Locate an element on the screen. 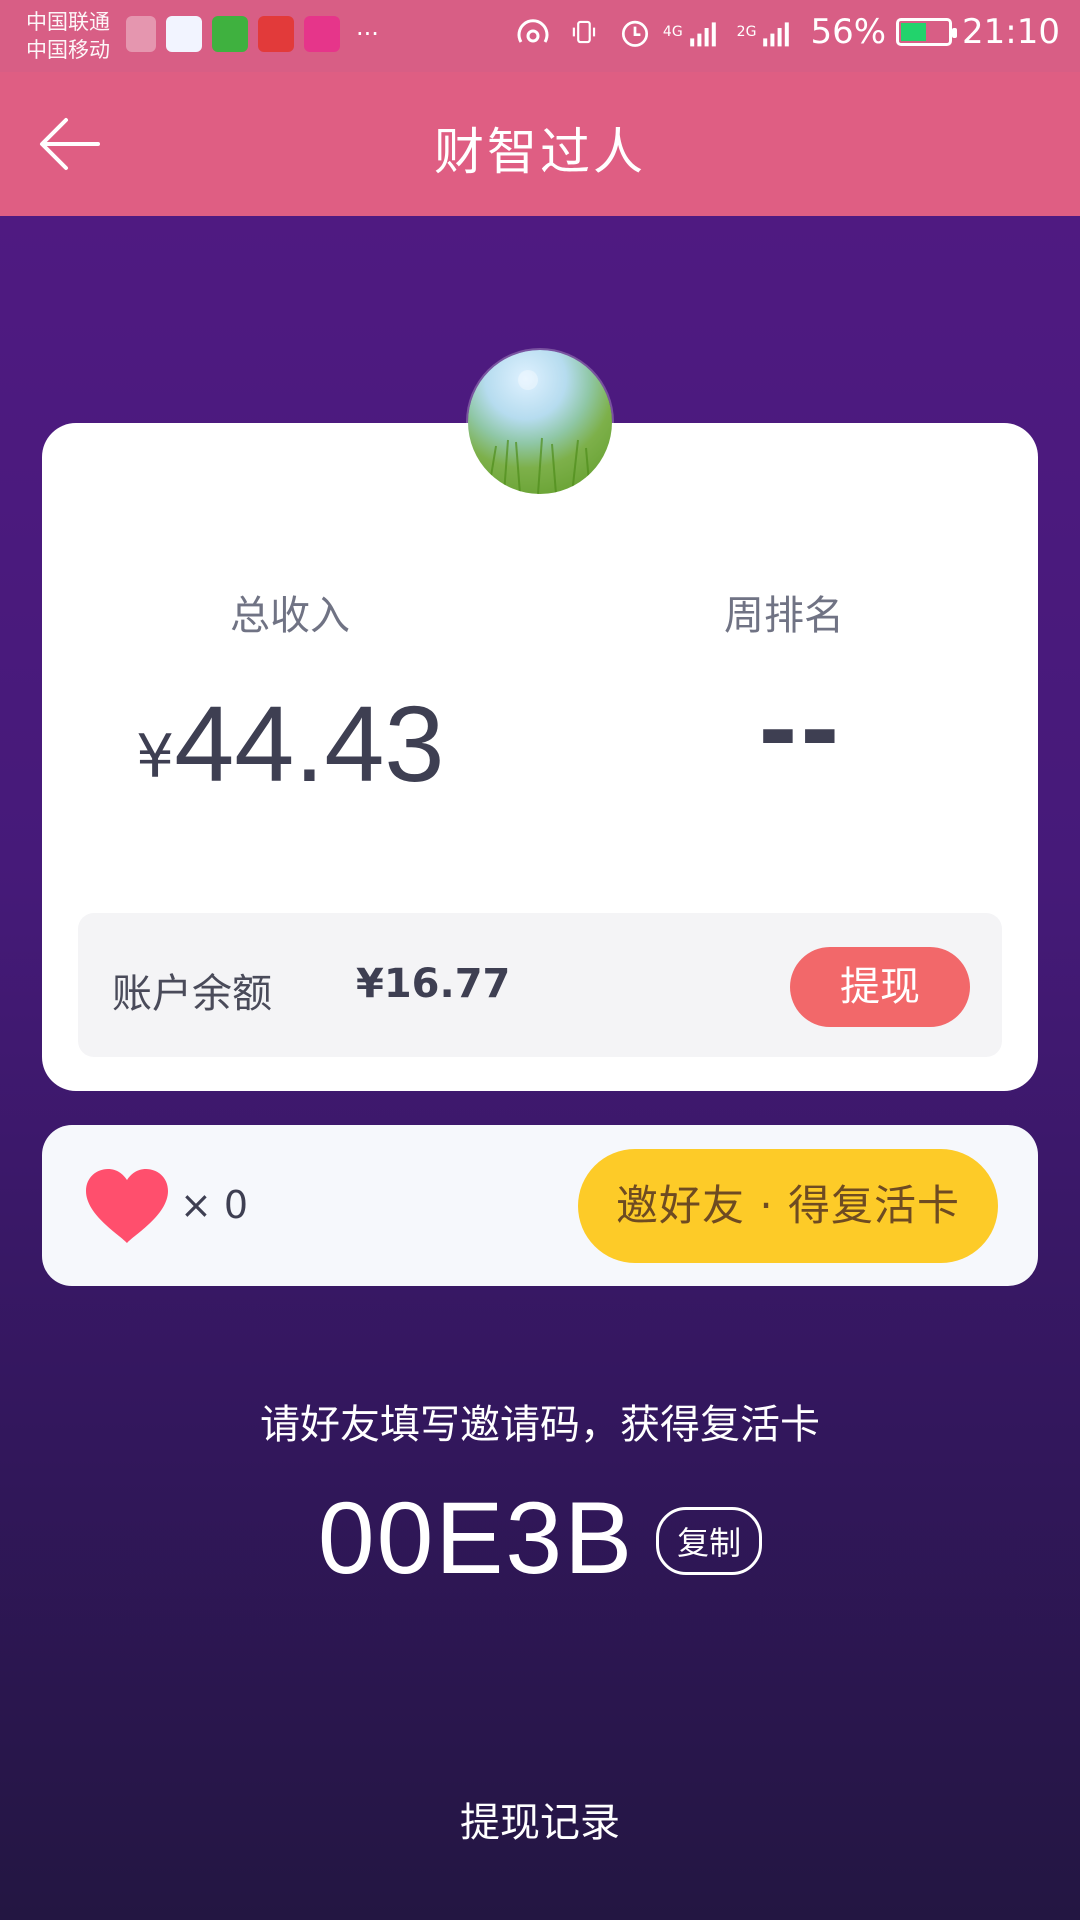 This screenshot has height=1920, width=1080. status-bar: 中国联通 中国移动 ··· 4G 2G 56% 21:10 is located at coordinates (540, 36).